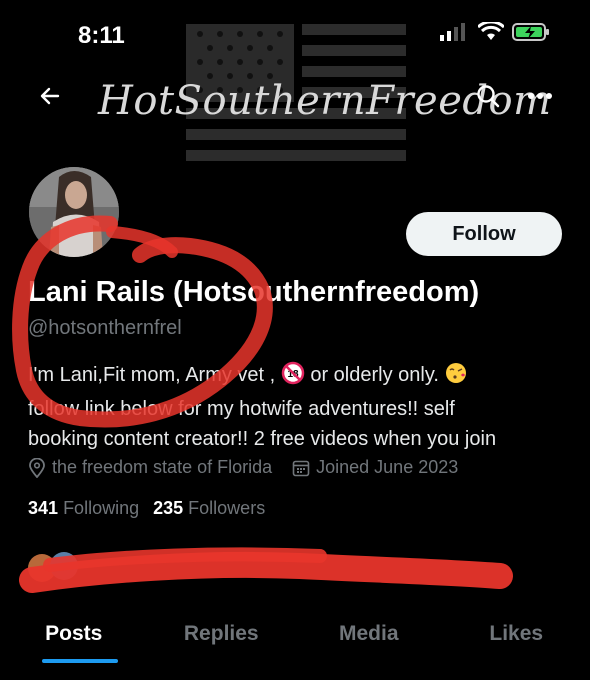 Image resolution: width=590 pixels, height=680 pixels. What do you see at coordinates (43, 508) in the screenshot?
I see `following-count: 341` at bounding box center [43, 508].